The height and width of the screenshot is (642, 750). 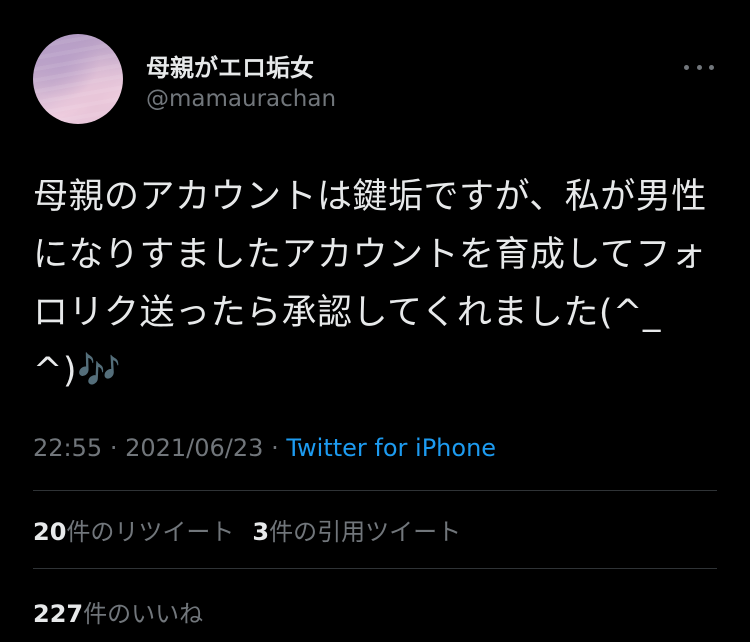 What do you see at coordinates (194, 448) in the screenshot?
I see `tweet-date: 2021/06/23` at bounding box center [194, 448].